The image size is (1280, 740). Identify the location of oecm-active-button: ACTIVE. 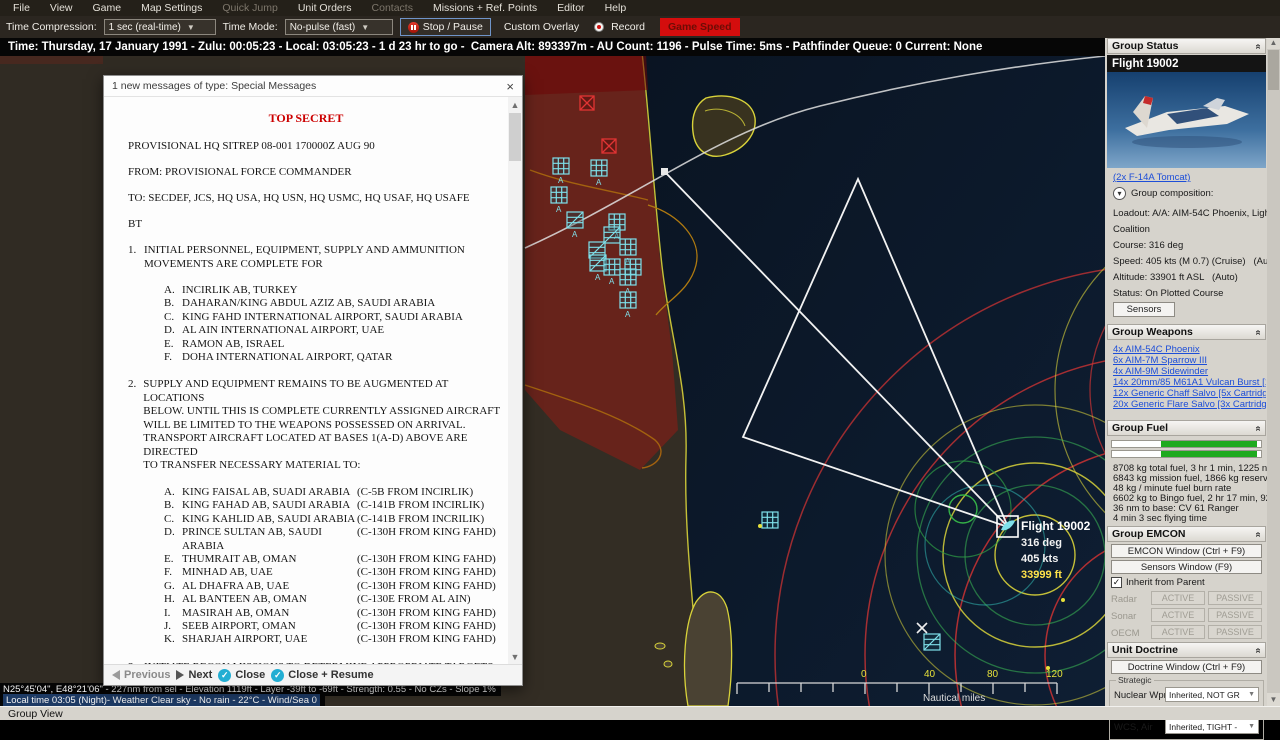
(1178, 632).